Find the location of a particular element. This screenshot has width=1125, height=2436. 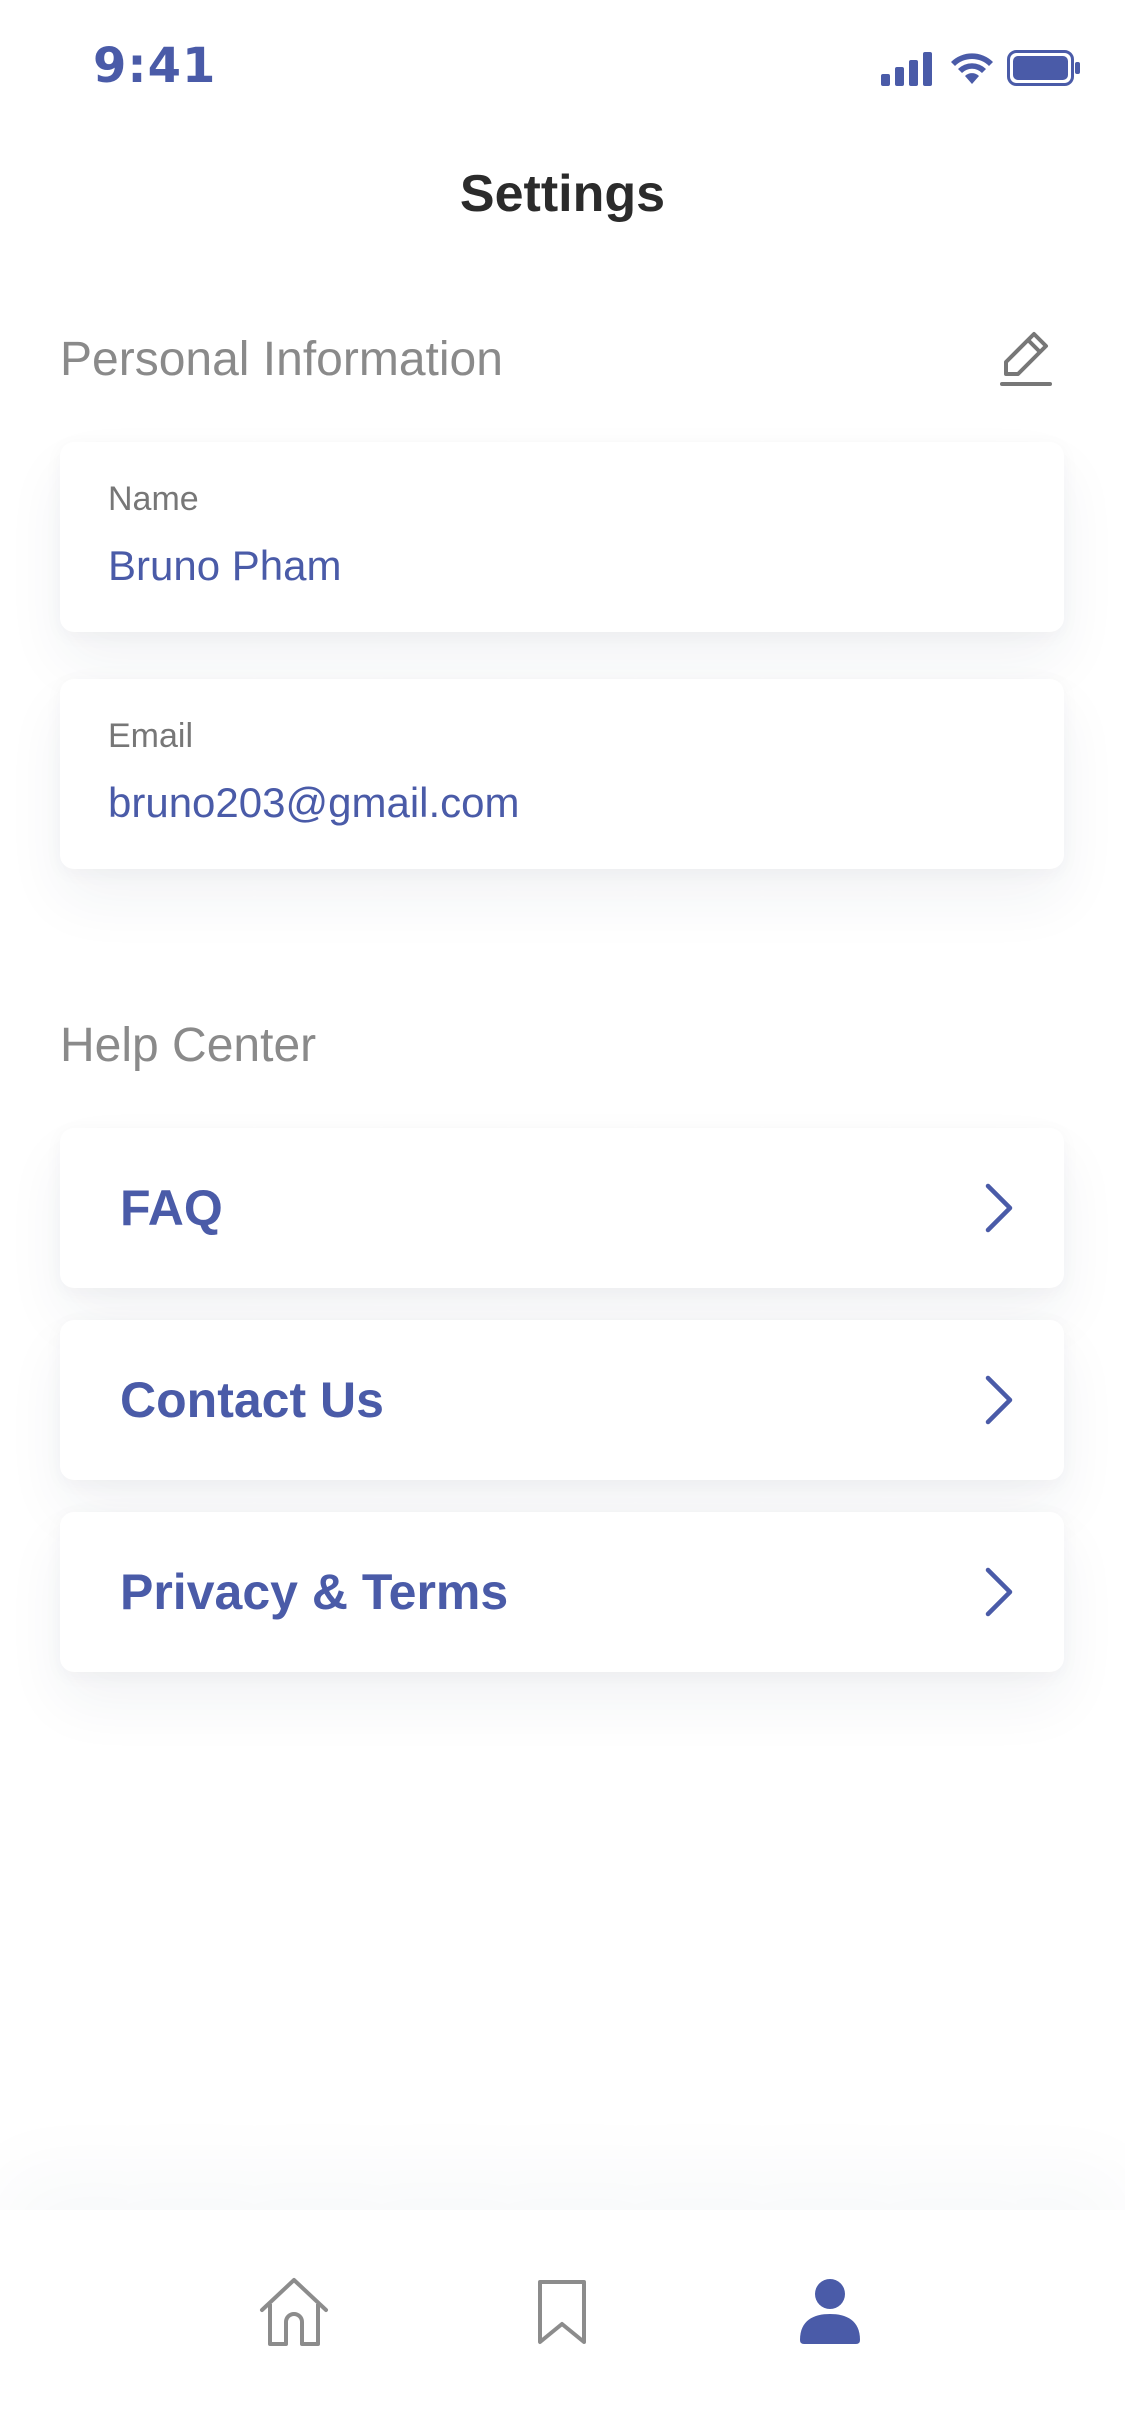

page-title: Settings is located at coordinates (562, 194).